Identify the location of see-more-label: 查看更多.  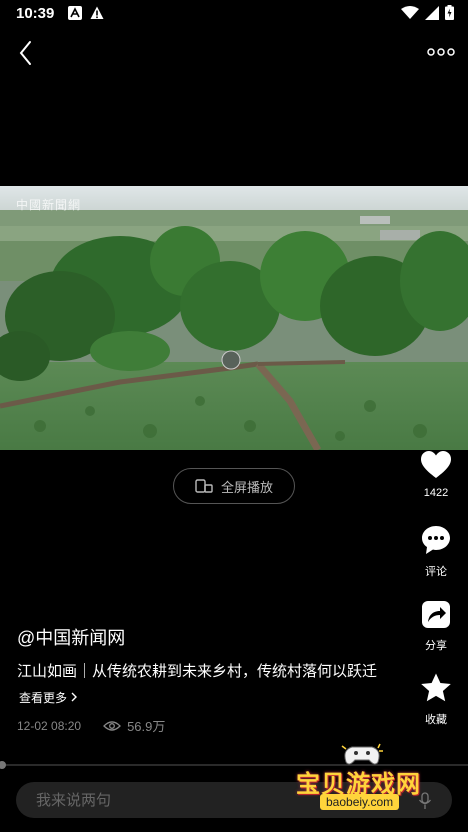
(43, 697).